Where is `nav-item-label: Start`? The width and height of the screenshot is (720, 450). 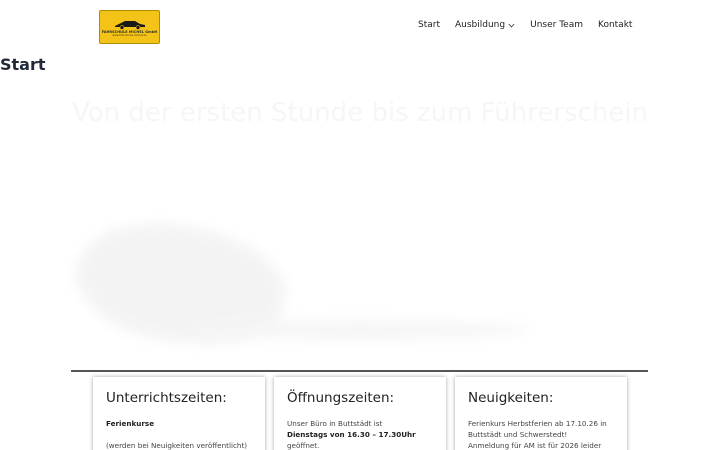 nav-item-label: Start is located at coordinates (429, 25).